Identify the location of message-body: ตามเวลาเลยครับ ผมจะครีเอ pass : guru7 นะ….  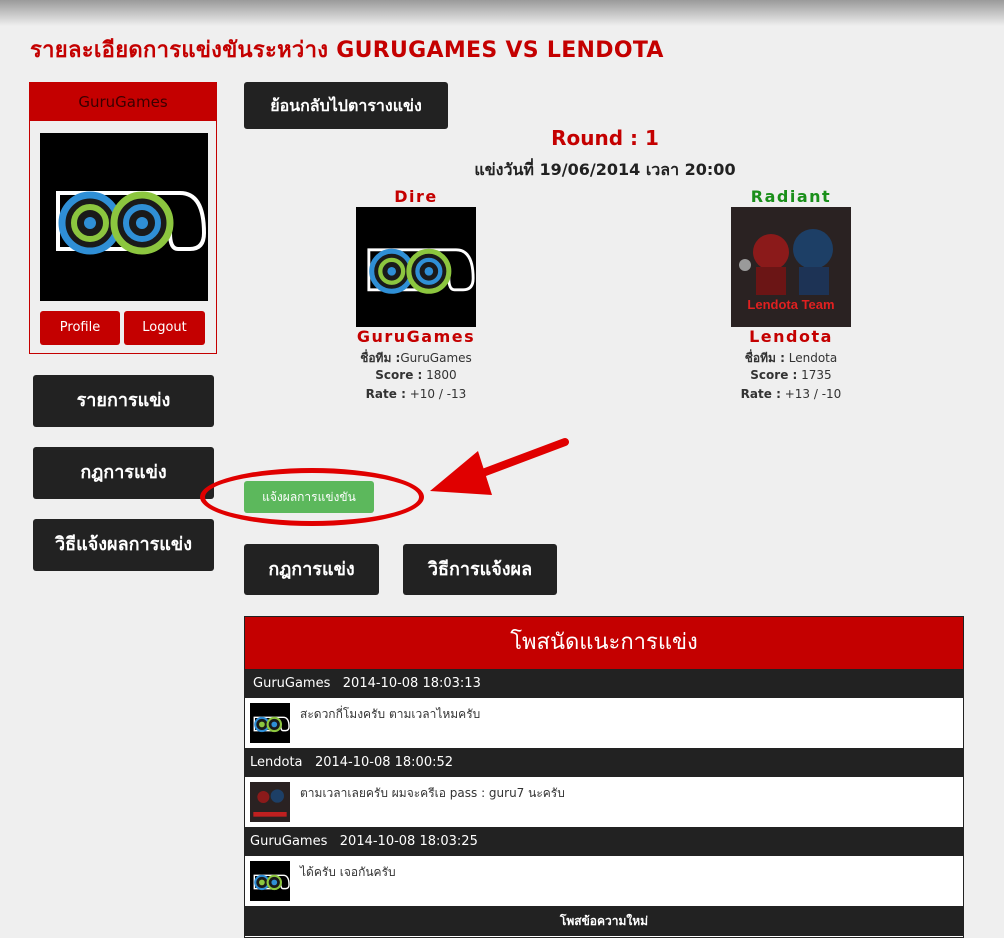
(604, 802).